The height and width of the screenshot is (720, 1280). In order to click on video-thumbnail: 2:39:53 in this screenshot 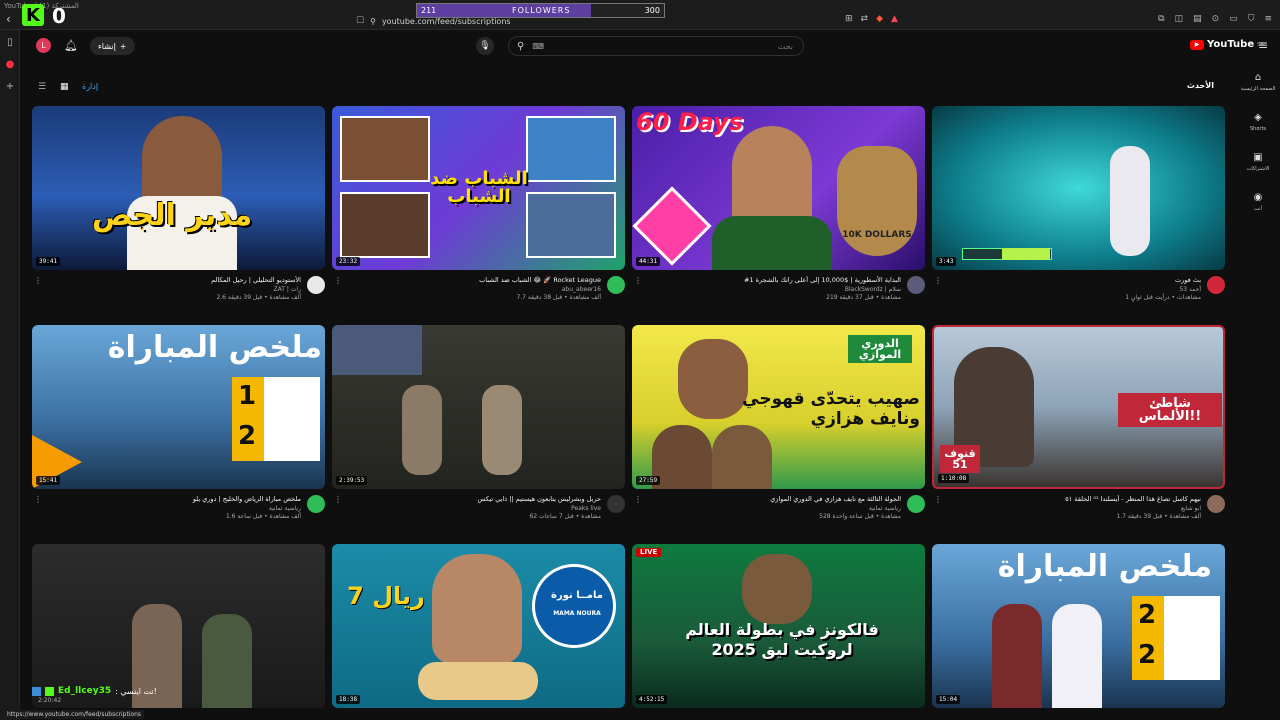, I will do `click(478, 407)`.